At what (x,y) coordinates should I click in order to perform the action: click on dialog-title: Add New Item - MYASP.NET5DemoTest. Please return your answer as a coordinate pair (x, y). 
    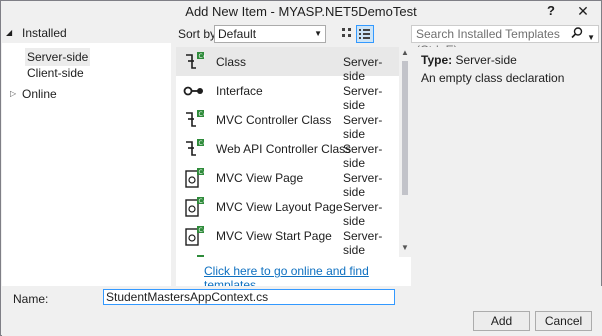
    Looking at the image, I should click on (301, 11).